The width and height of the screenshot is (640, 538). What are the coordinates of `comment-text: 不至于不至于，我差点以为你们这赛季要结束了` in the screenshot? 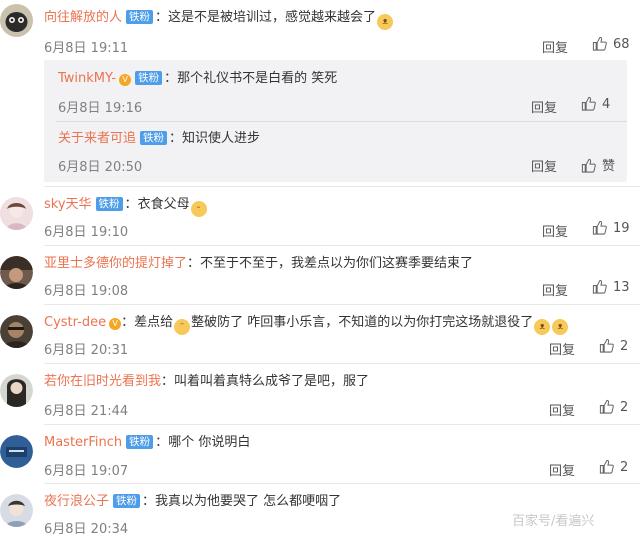 It's located at (337, 263).